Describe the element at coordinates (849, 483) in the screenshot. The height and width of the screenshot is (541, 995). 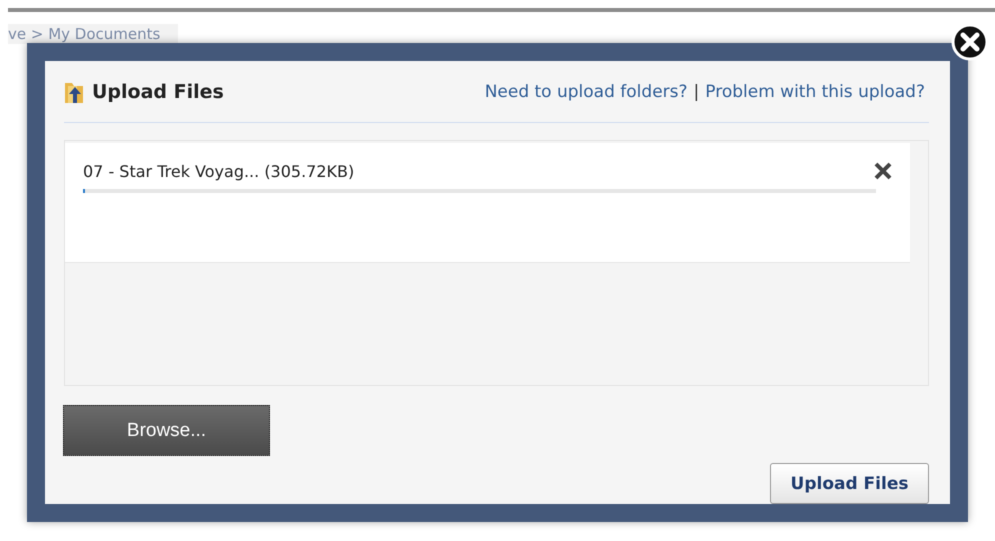
I see `upload-files-button: Upload Files` at that location.